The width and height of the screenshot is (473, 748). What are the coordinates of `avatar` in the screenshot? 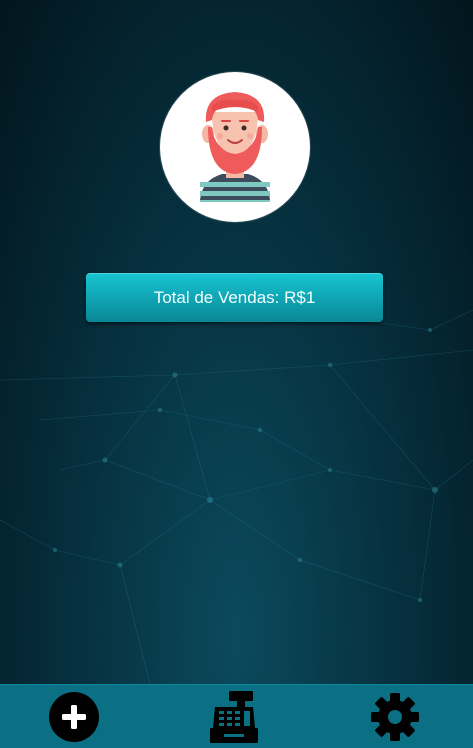 It's located at (235, 147).